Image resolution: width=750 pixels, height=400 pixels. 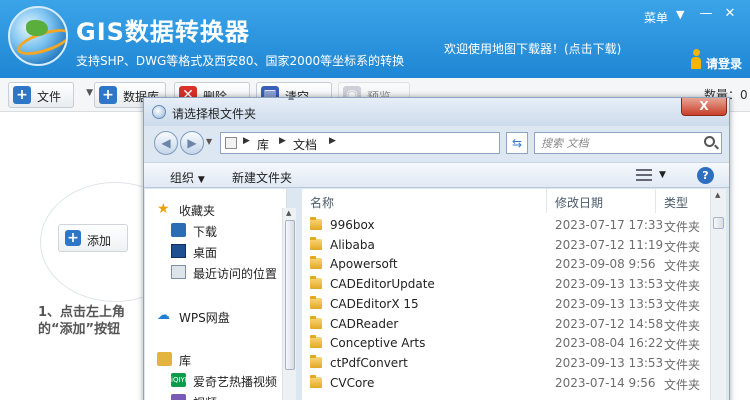 What do you see at coordinates (512, 304) in the screenshot?
I see `file-row: CADEditorX 15 2023-09-13 13:53 文件夹` at bounding box center [512, 304].